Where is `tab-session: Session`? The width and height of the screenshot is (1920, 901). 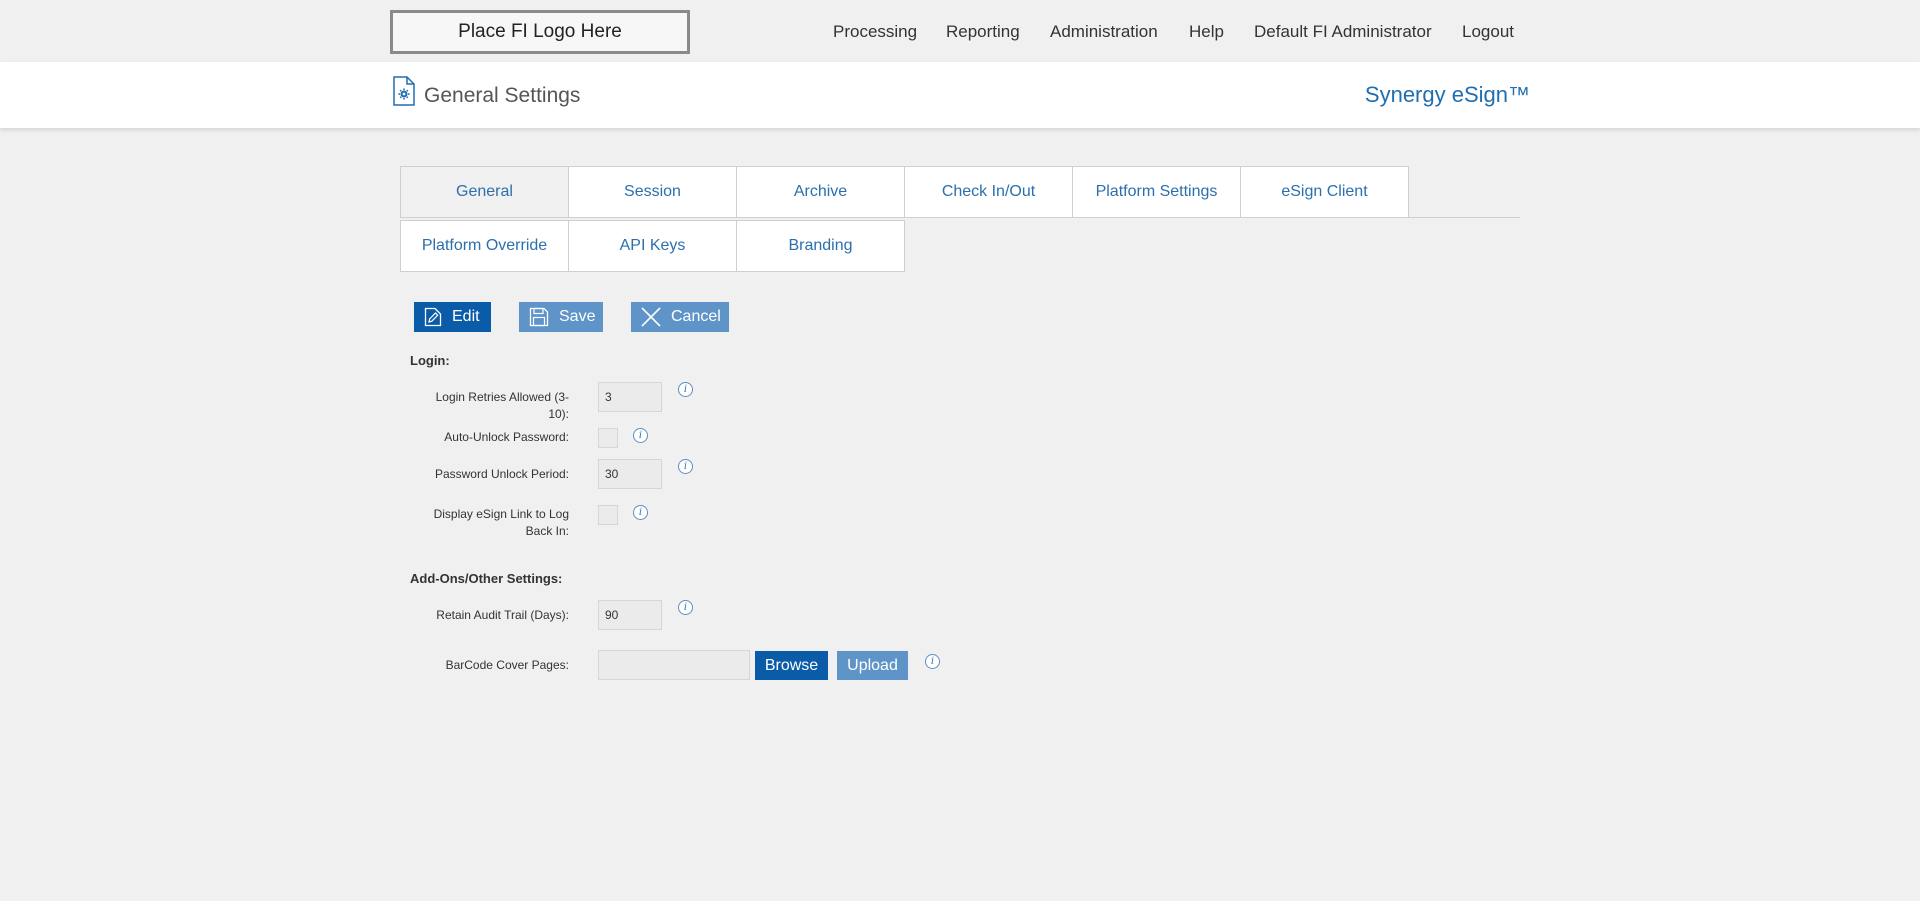
tab-session: Session is located at coordinates (652, 192).